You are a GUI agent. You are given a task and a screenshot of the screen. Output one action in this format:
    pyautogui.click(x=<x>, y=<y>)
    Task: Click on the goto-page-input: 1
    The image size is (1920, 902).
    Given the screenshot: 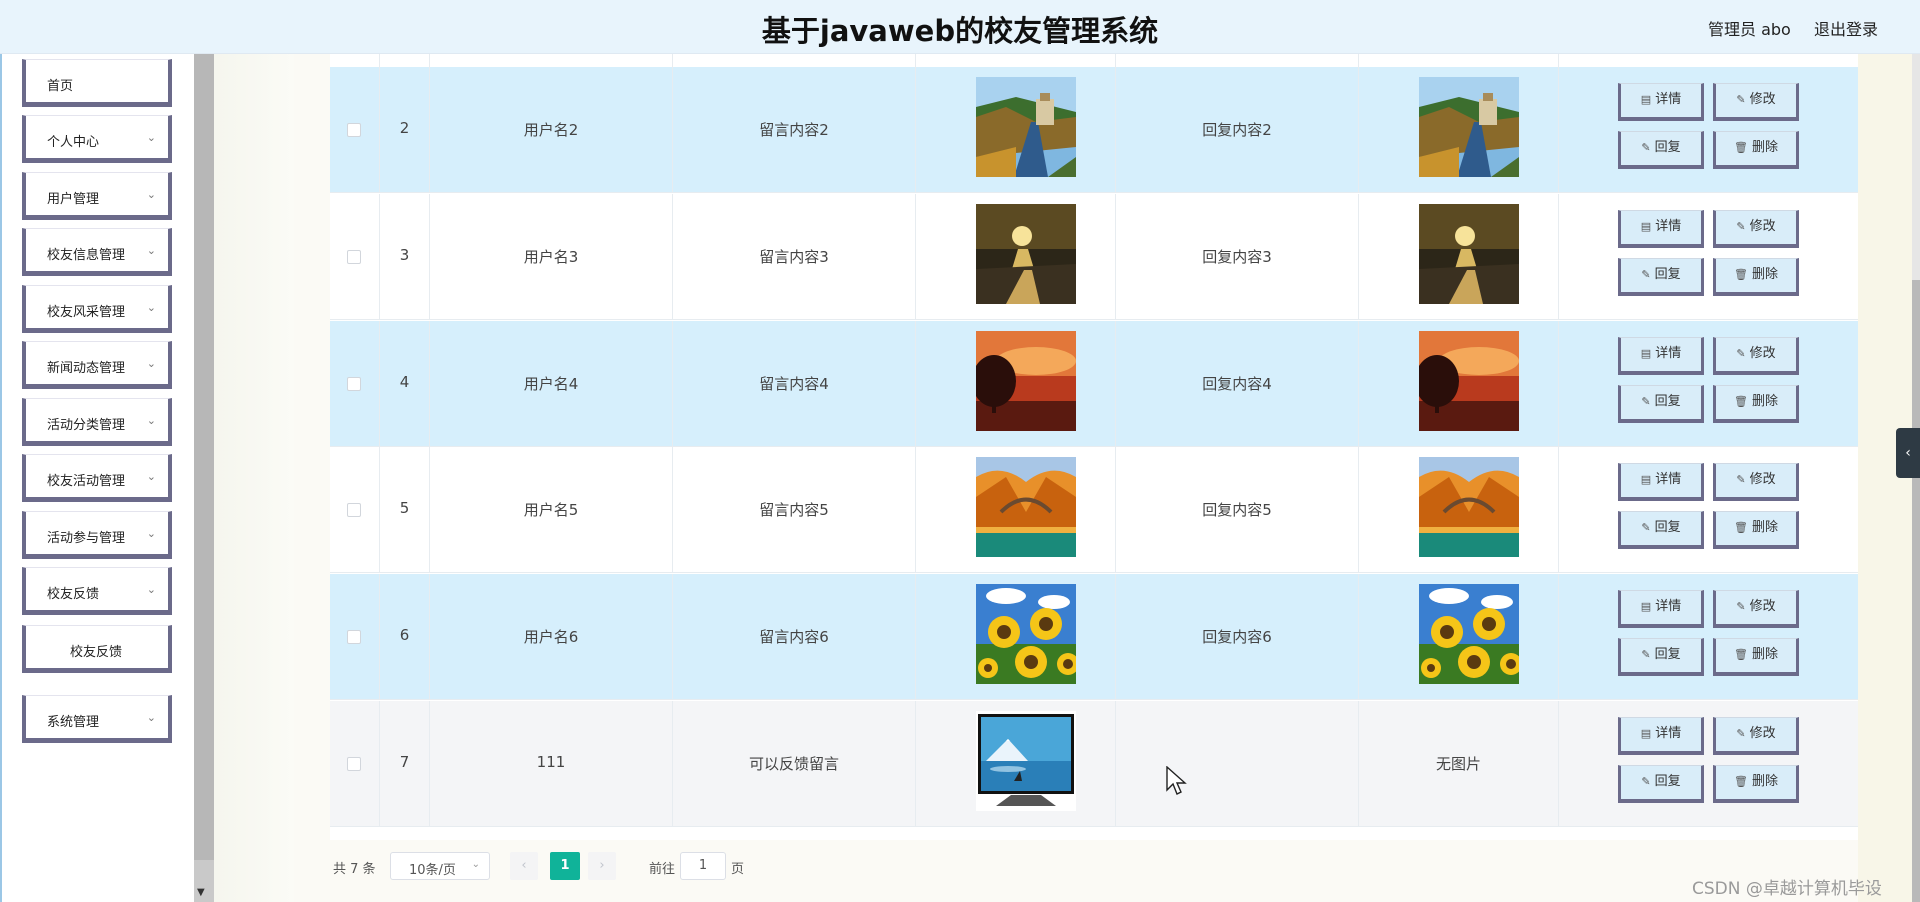 What is the action you would take?
    pyautogui.click(x=703, y=866)
    